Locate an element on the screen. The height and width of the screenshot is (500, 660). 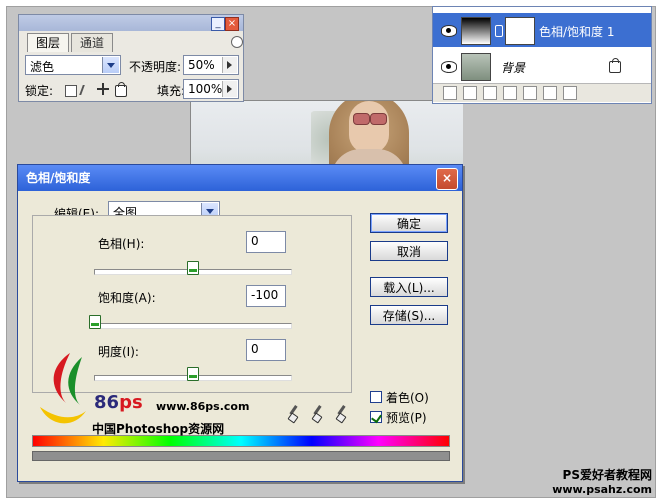
adjustment-layer-icon is located at coordinates (510, 93).